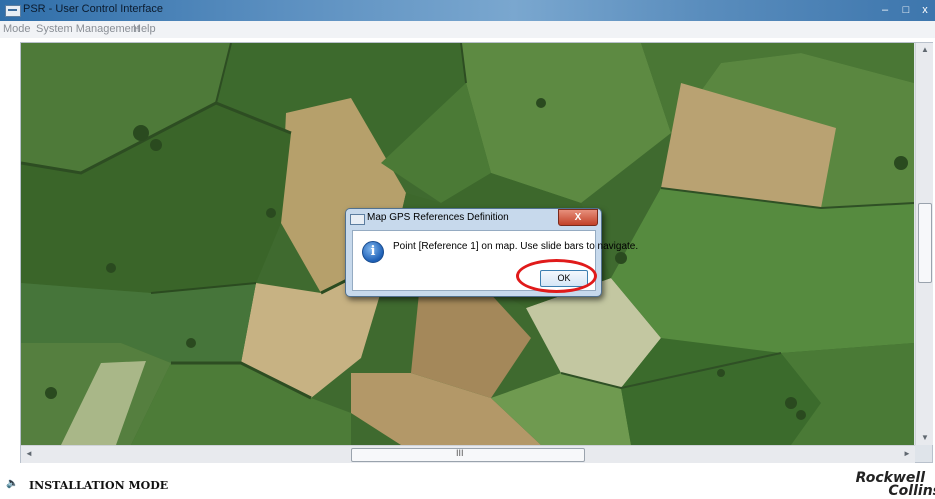 The image size is (935, 499). What do you see at coordinates (93, 9) in the screenshot?
I see `window-title: PSR - User Control Interface` at bounding box center [93, 9].